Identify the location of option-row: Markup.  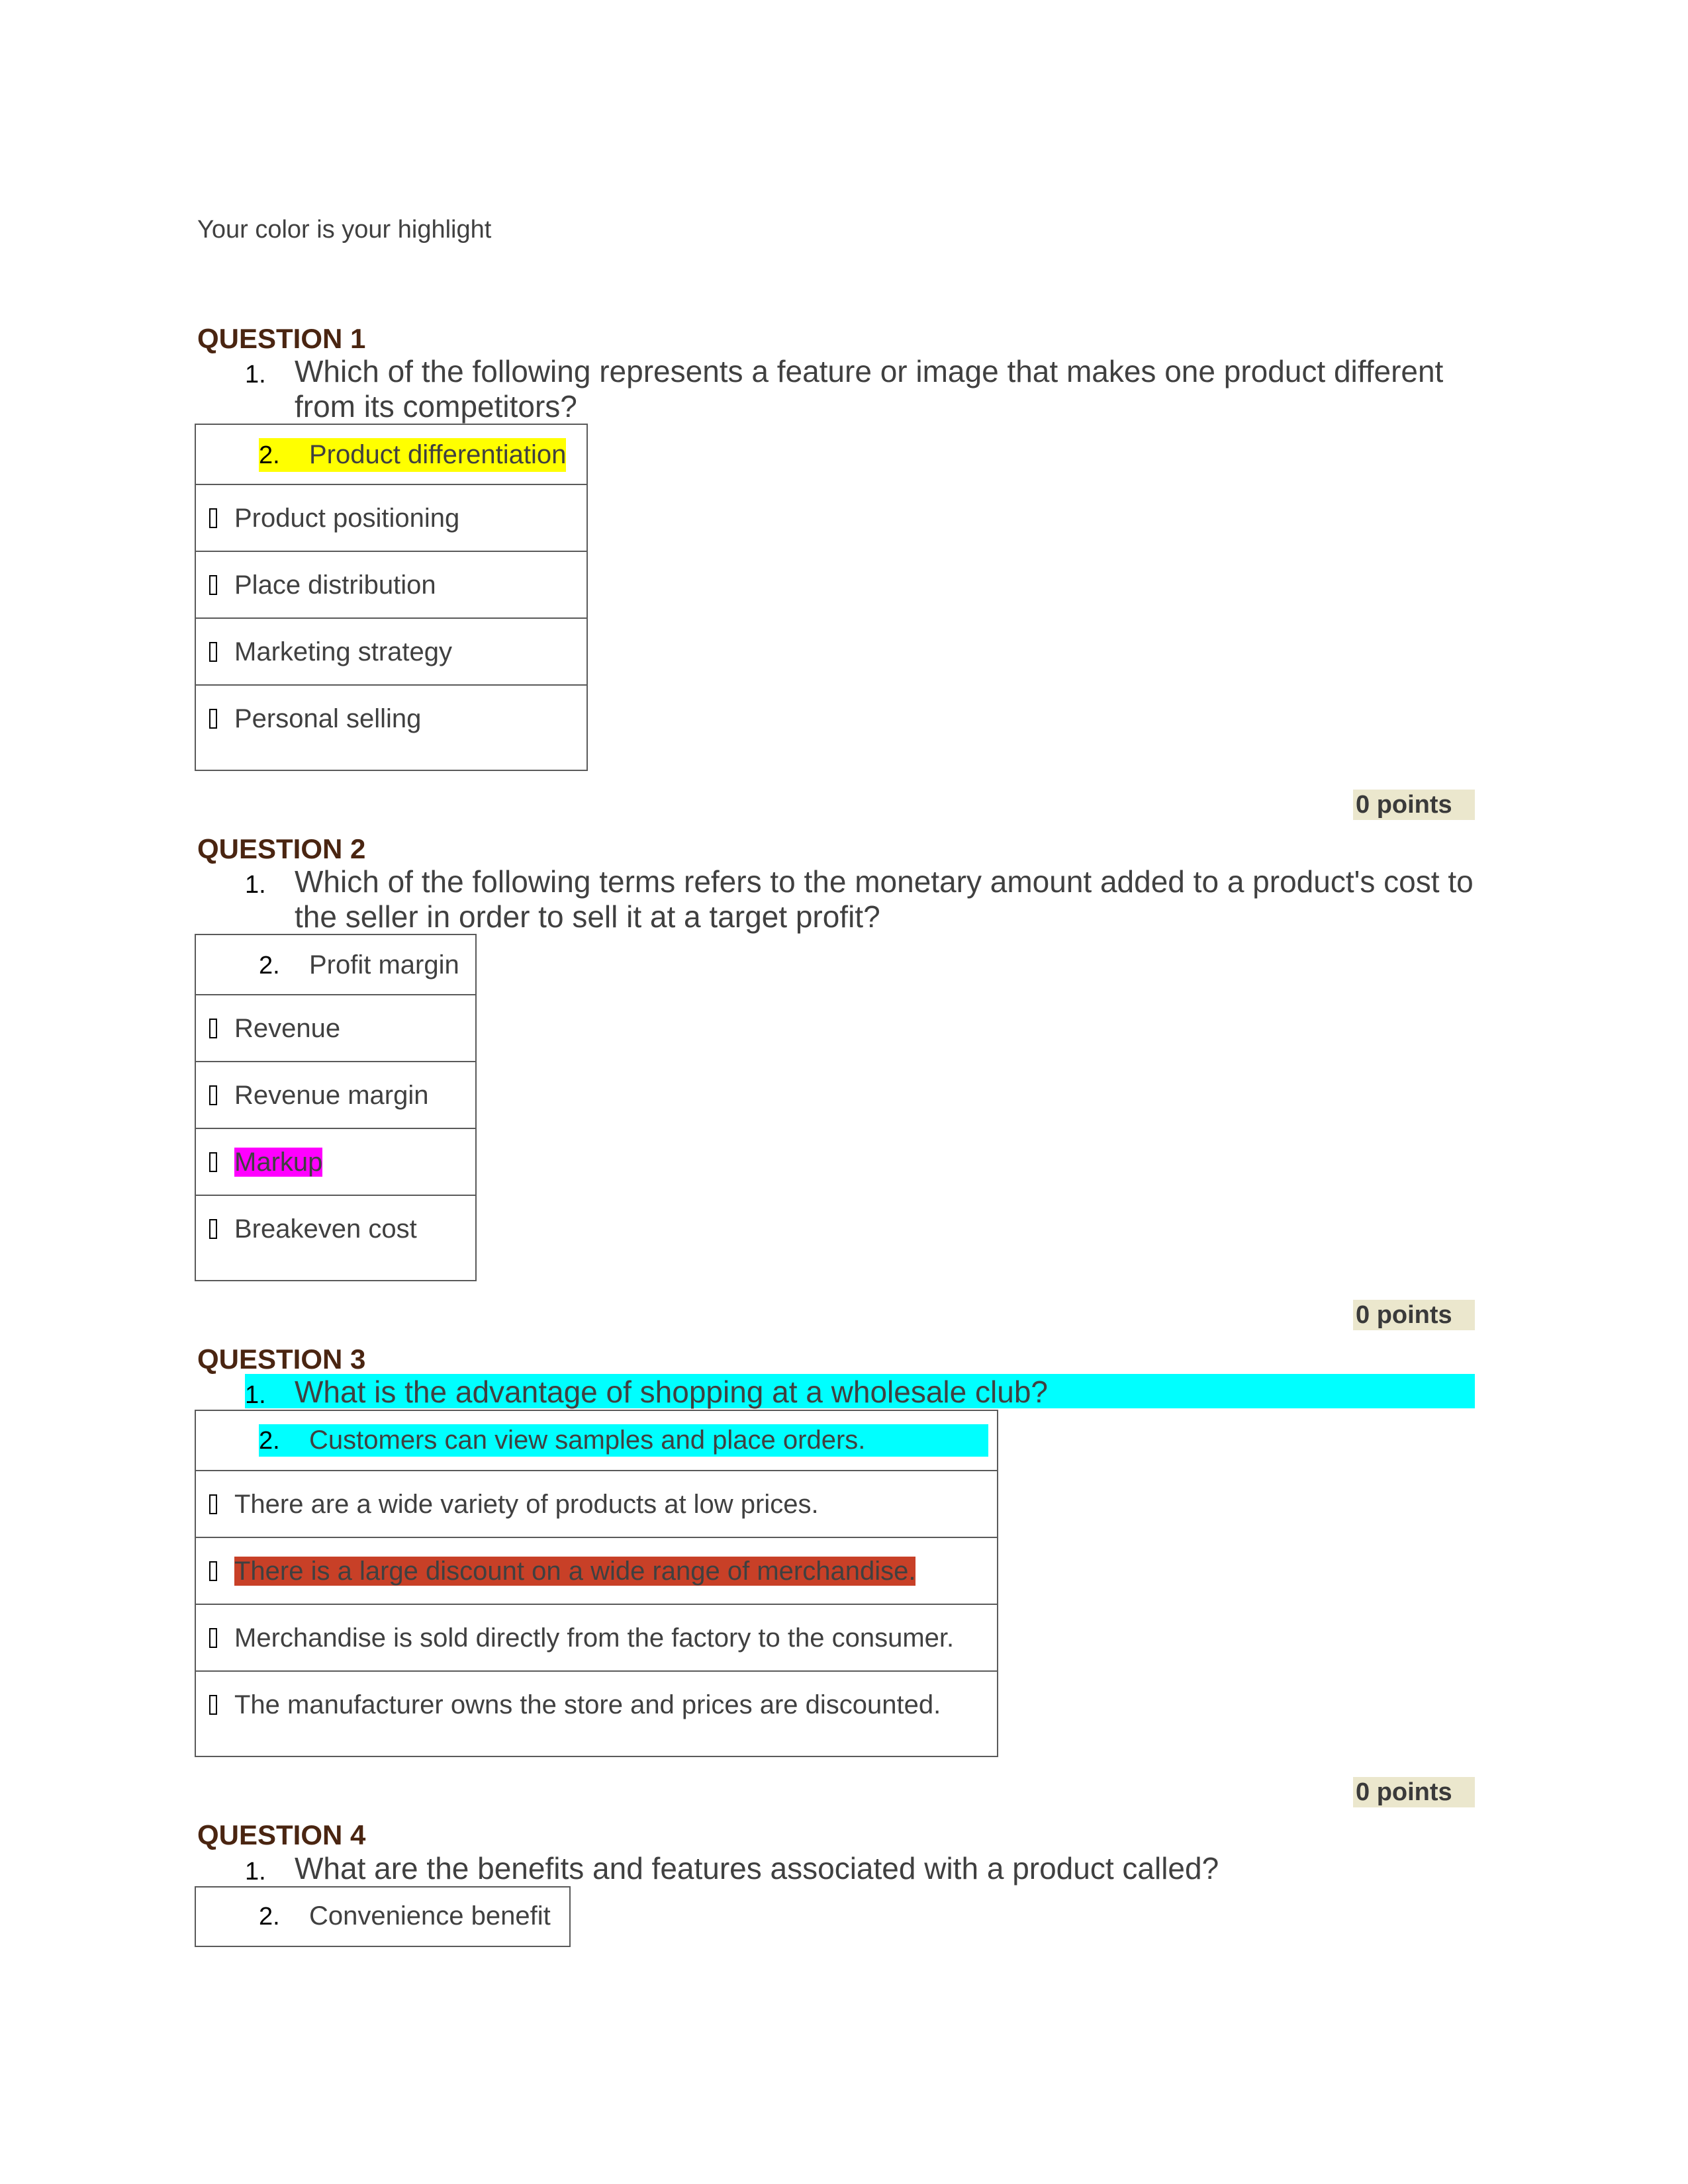
(335, 1162).